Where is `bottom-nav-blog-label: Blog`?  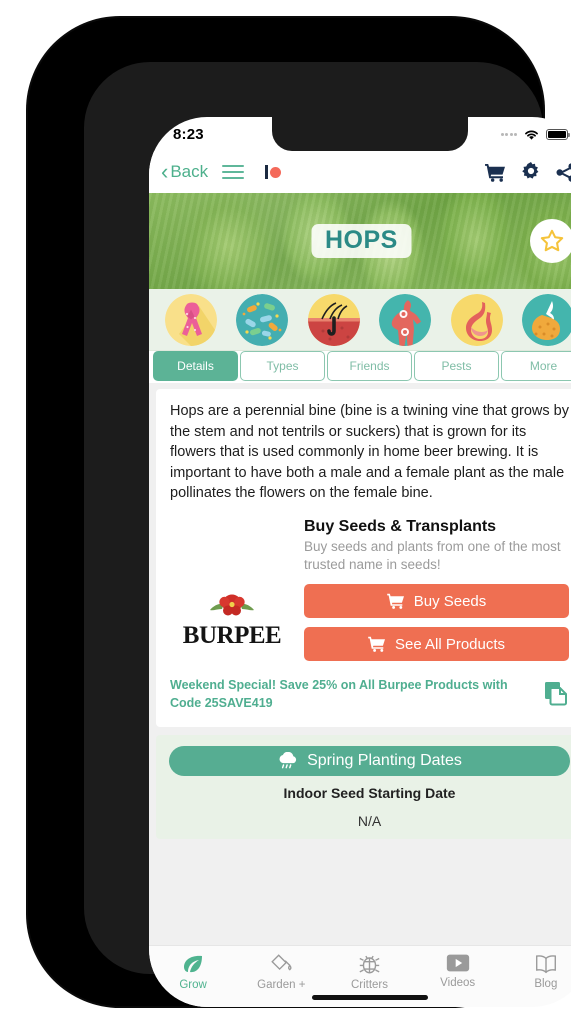
bottom-nav-blog-label: Blog is located at coordinates (546, 984).